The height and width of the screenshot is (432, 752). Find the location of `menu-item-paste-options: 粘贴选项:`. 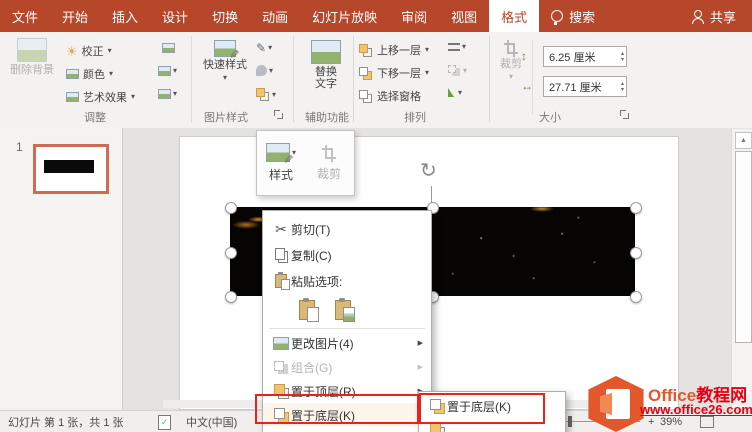

menu-item-paste-options: 粘贴选项: is located at coordinates (347, 281).